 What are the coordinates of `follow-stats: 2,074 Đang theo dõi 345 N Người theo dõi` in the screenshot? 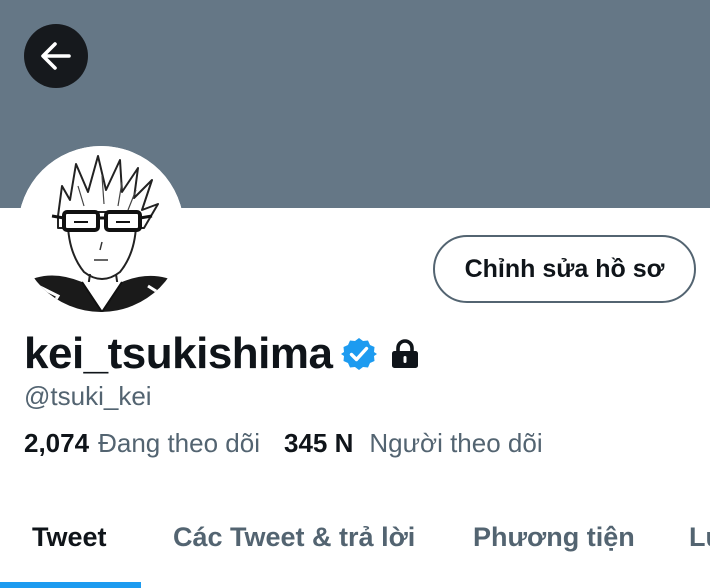 It's located at (283, 443).